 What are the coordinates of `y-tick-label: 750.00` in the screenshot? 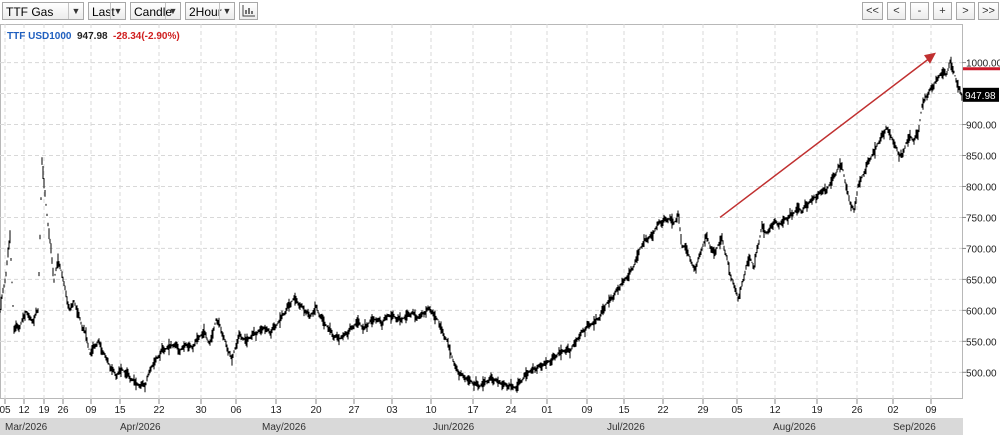 It's located at (981, 218).